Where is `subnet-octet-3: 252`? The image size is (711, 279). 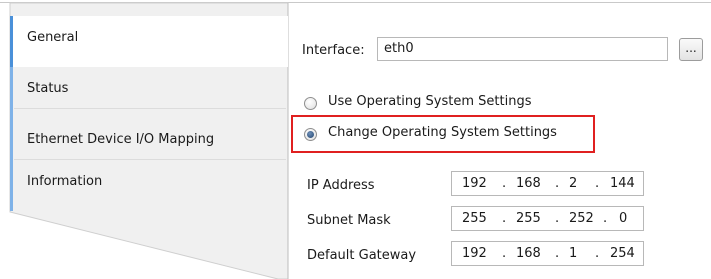 subnet-octet-3: 252 is located at coordinates (581, 218).